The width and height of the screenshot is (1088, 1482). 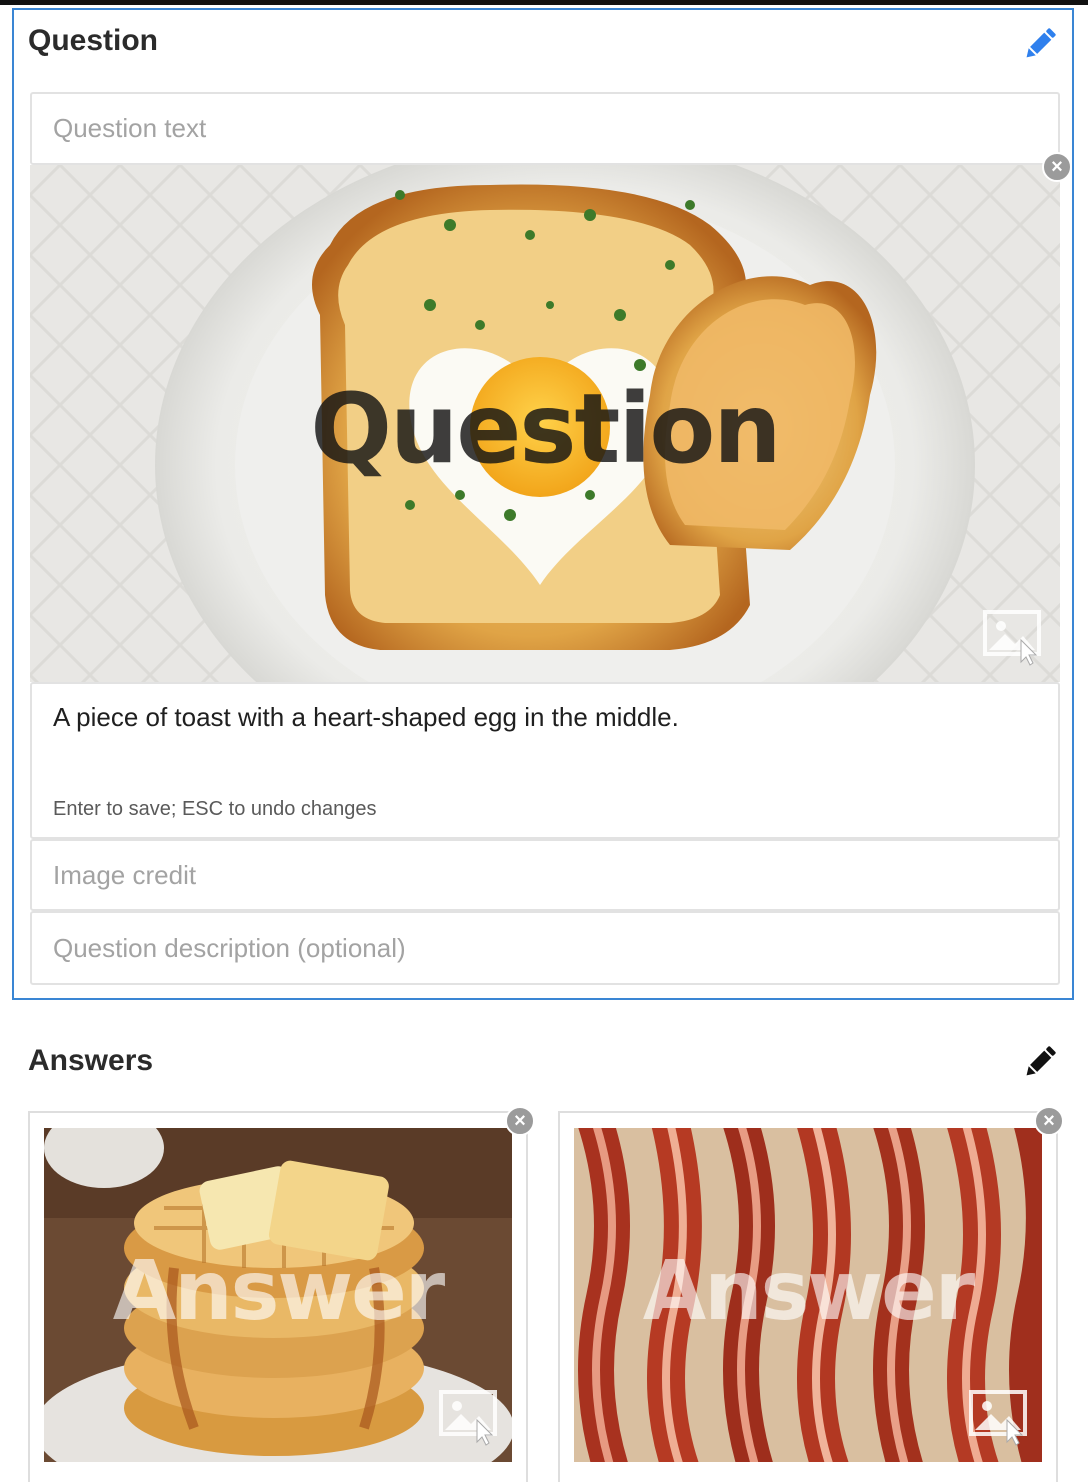 I want to click on remove-question-image-button: ×, so click(x=1057, y=167).